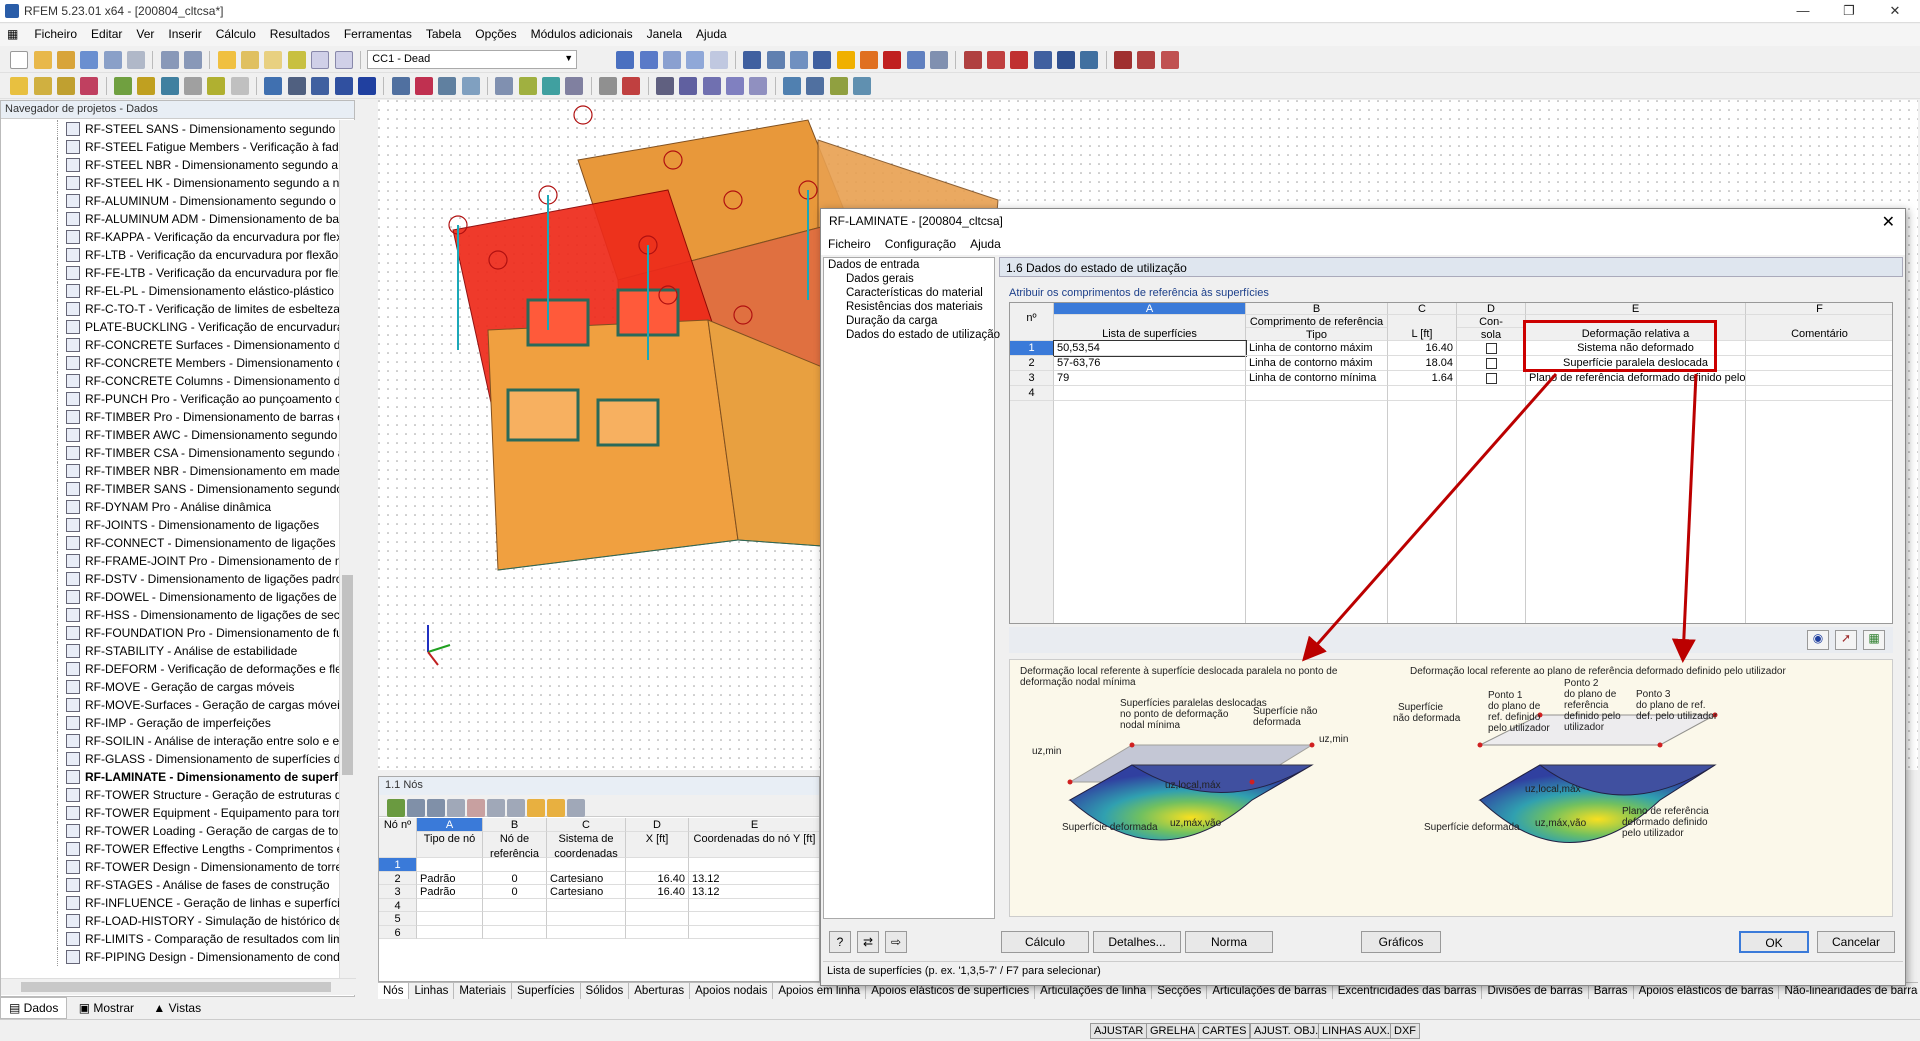 The width and height of the screenshot is (1920, 1041). What do you see at coordinates (226, 60) in the screenshot?
I see `edit-icon` at bounding box center [226, 60].